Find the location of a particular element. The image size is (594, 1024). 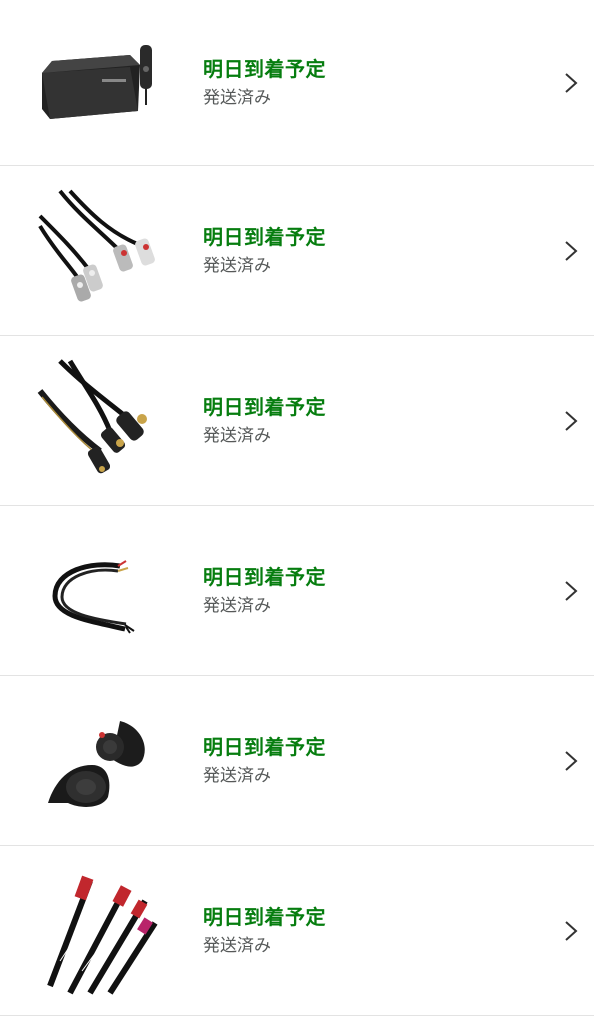

wiper-blades-icon is located at coordinates (100, 931).